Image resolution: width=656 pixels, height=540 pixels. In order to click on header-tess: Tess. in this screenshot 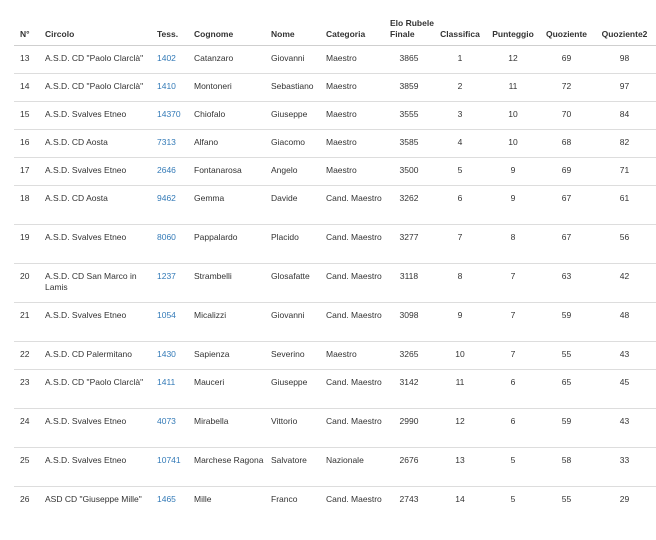, I will do `click(169, 26)`.